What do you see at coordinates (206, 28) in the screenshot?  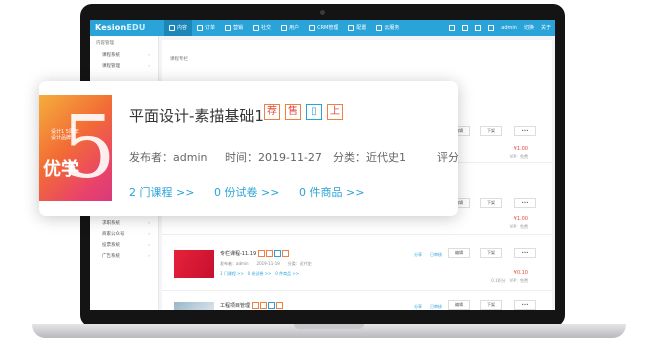 I see `nav-item-orders: 订单` at bounding box center [206, 28].